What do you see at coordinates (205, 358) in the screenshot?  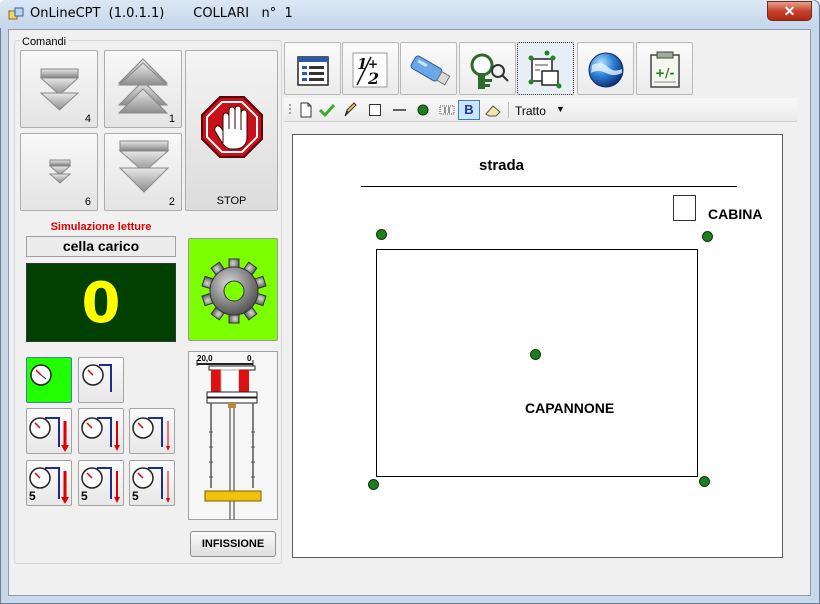 I see `scale-left-label: 20,0` at bounding box center [205, 358].